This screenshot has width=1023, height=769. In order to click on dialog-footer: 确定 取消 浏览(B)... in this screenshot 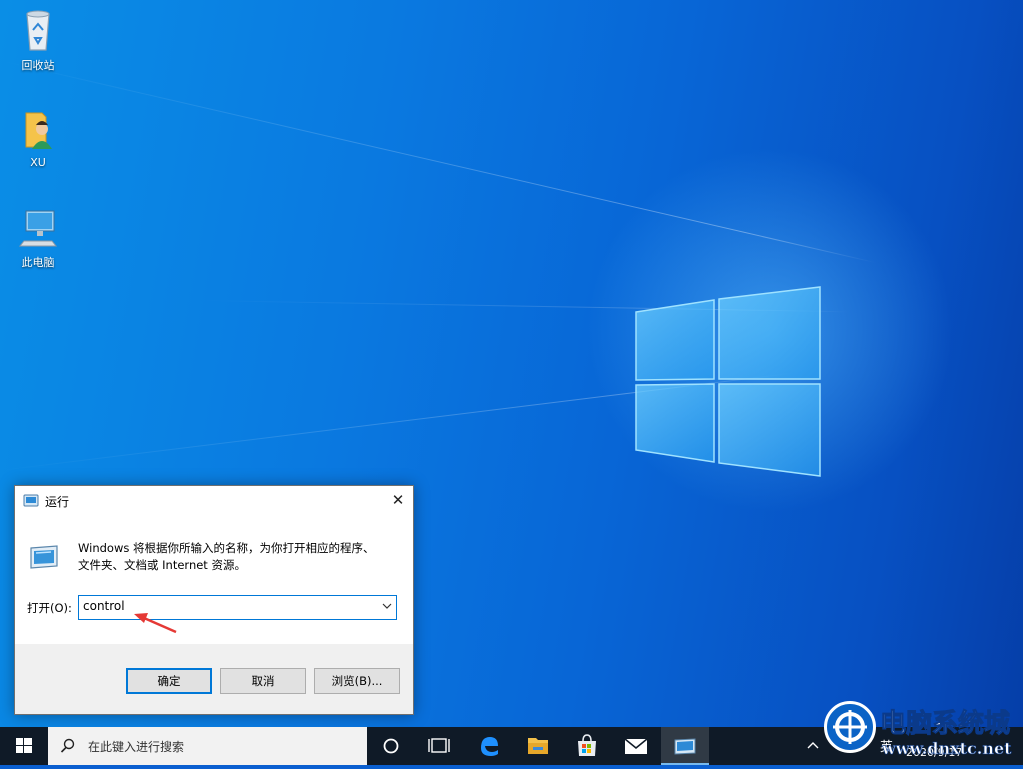, I will do `click(214, 679)`.